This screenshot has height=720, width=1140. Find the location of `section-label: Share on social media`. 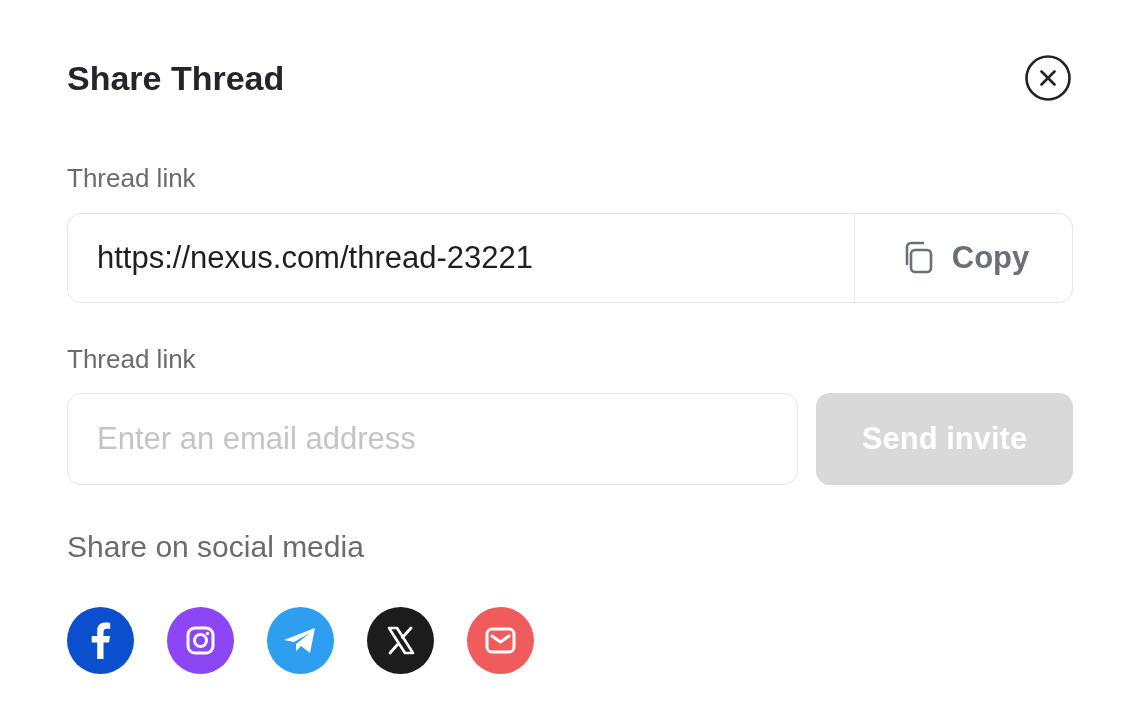

section-label: Share on social media is located at coordinates (216, 547).